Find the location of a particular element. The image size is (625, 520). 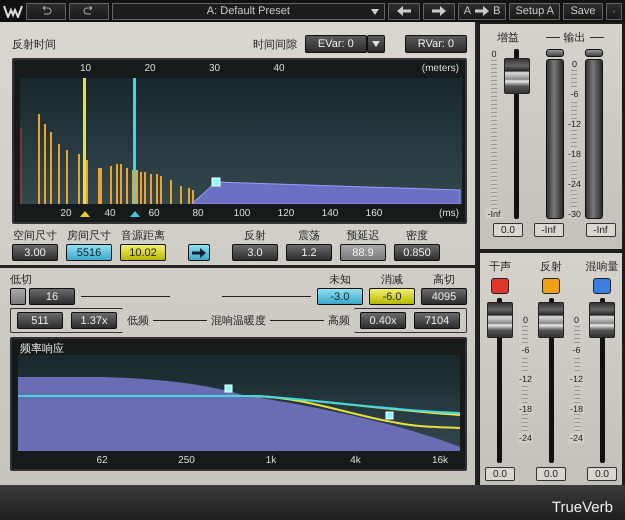

parameter-label: 消减 is located at coordinates (392, 280).